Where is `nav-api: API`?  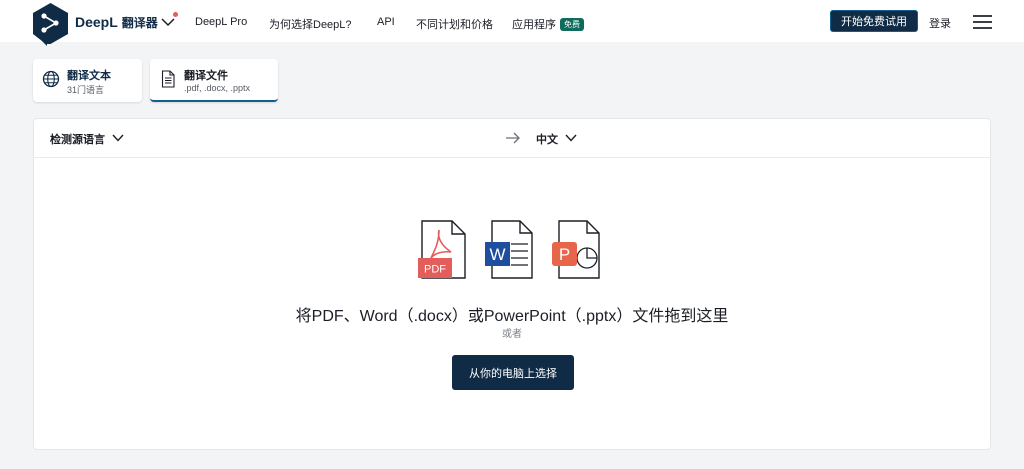
nav-api: API is located at coordinates (386, 22).